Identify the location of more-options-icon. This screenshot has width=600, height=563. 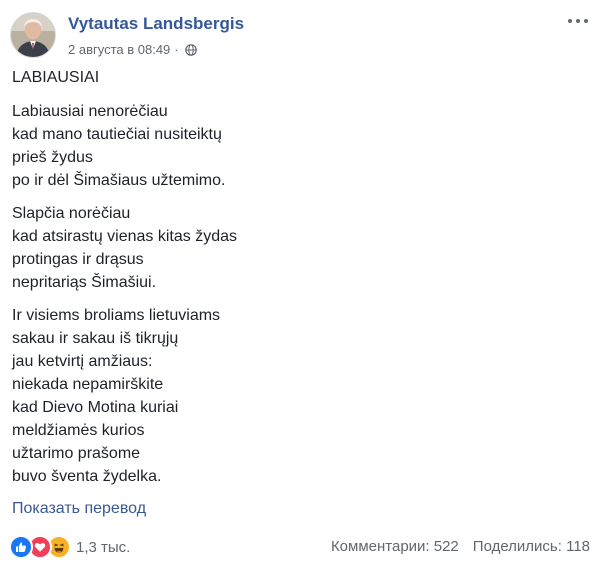
(578, 21).